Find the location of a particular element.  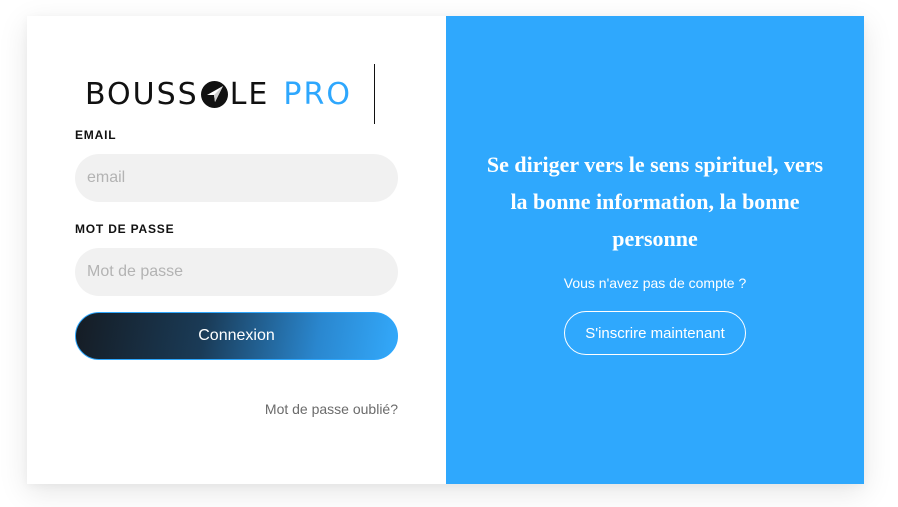

password-label: MOT DE PASSE is located at coordinates (125, 229).